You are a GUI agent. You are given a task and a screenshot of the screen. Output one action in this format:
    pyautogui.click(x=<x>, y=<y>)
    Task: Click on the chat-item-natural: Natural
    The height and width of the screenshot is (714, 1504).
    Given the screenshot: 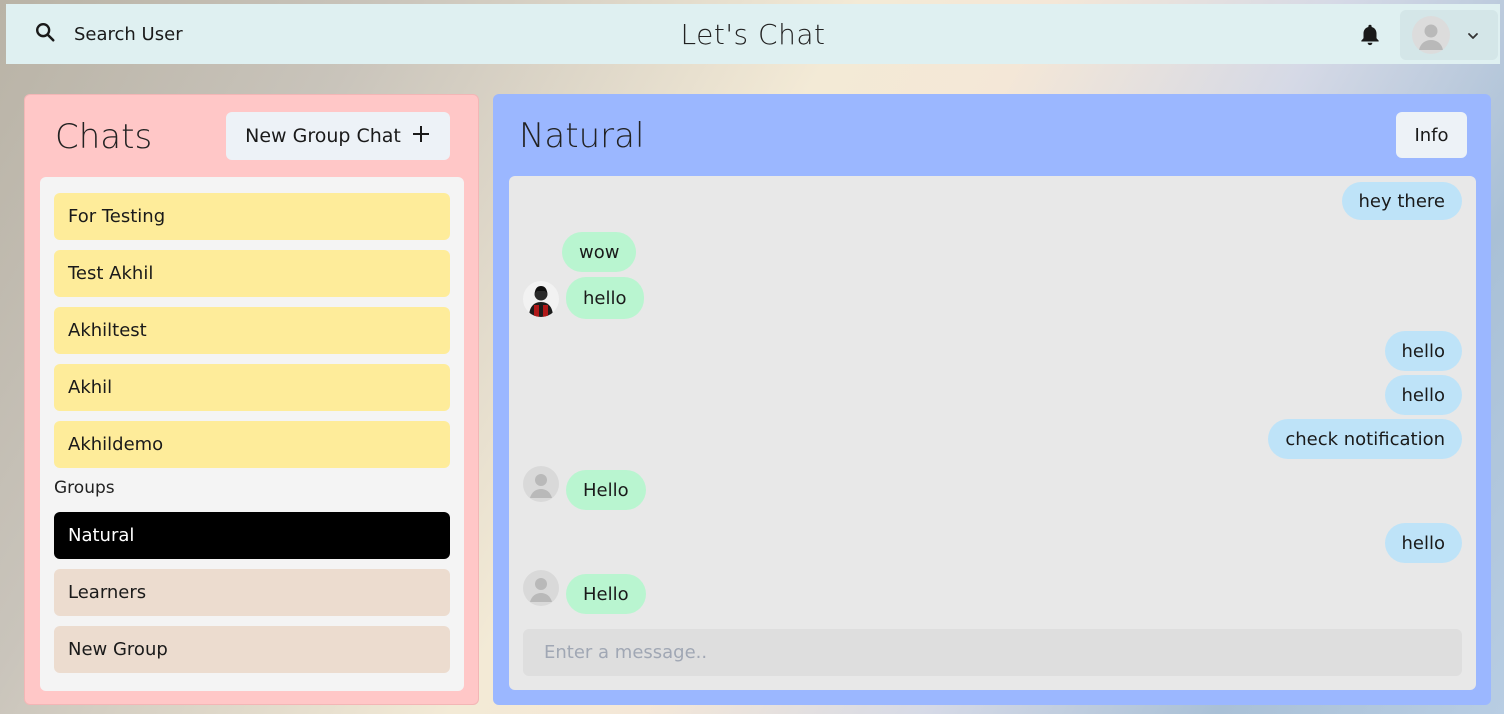 What is the action you would take?
    pyautogui.click(x=252, y=535)
    